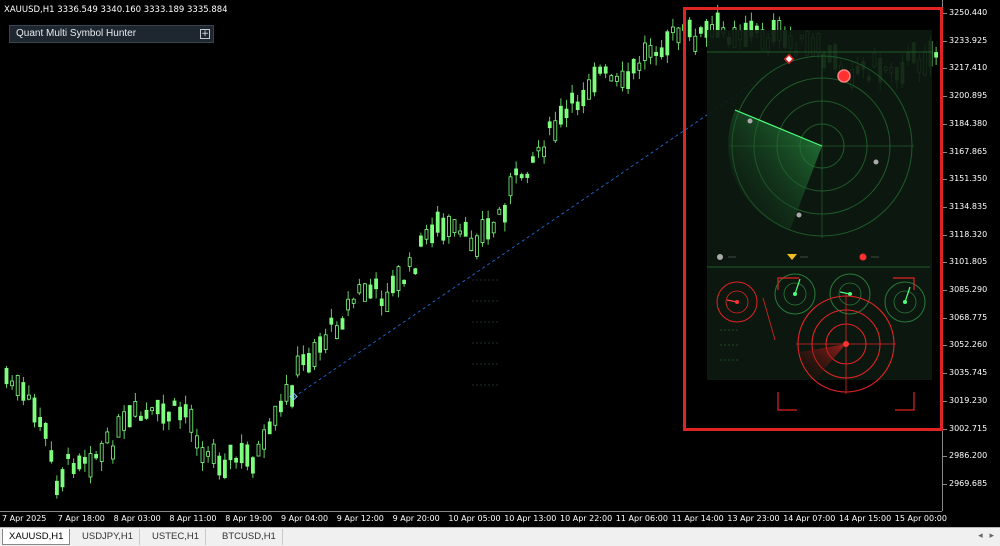 This screenshot has height=546, width=1000. What do you see at coordinates (205, 34) in the screenshot?
I see `plus-icon: +` at bounding box center [205, 34].